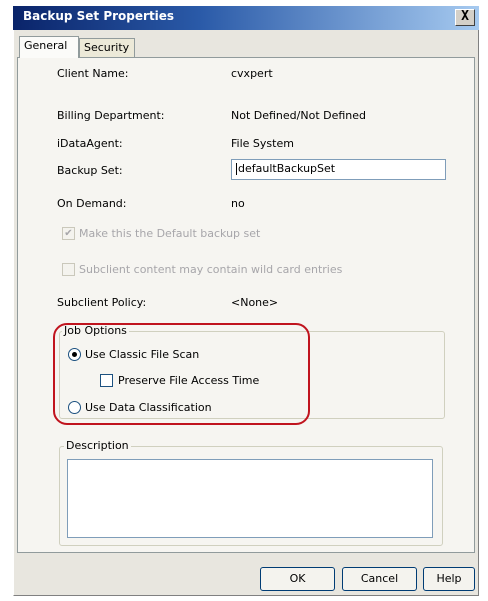  I want to click on text-caret, so click(236, 169).